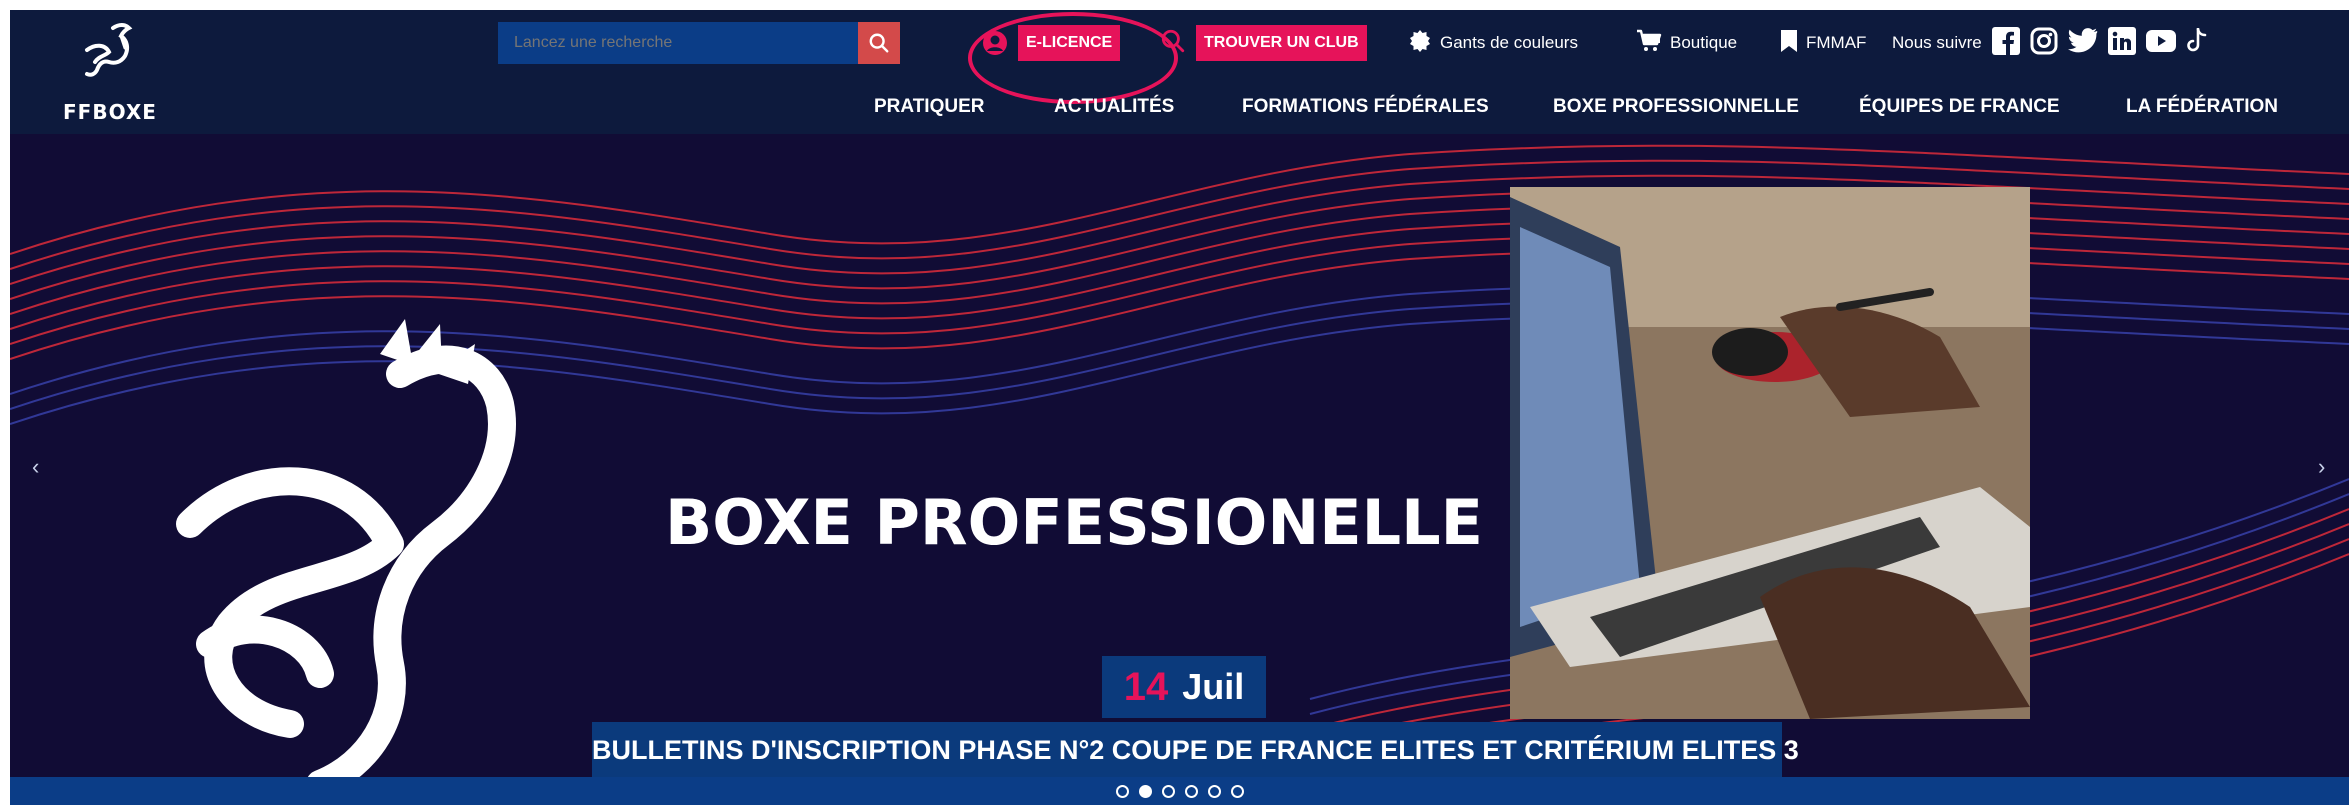 The image size is (2349, 805). I want to click on bookmark-icon, so click(1789, 43).